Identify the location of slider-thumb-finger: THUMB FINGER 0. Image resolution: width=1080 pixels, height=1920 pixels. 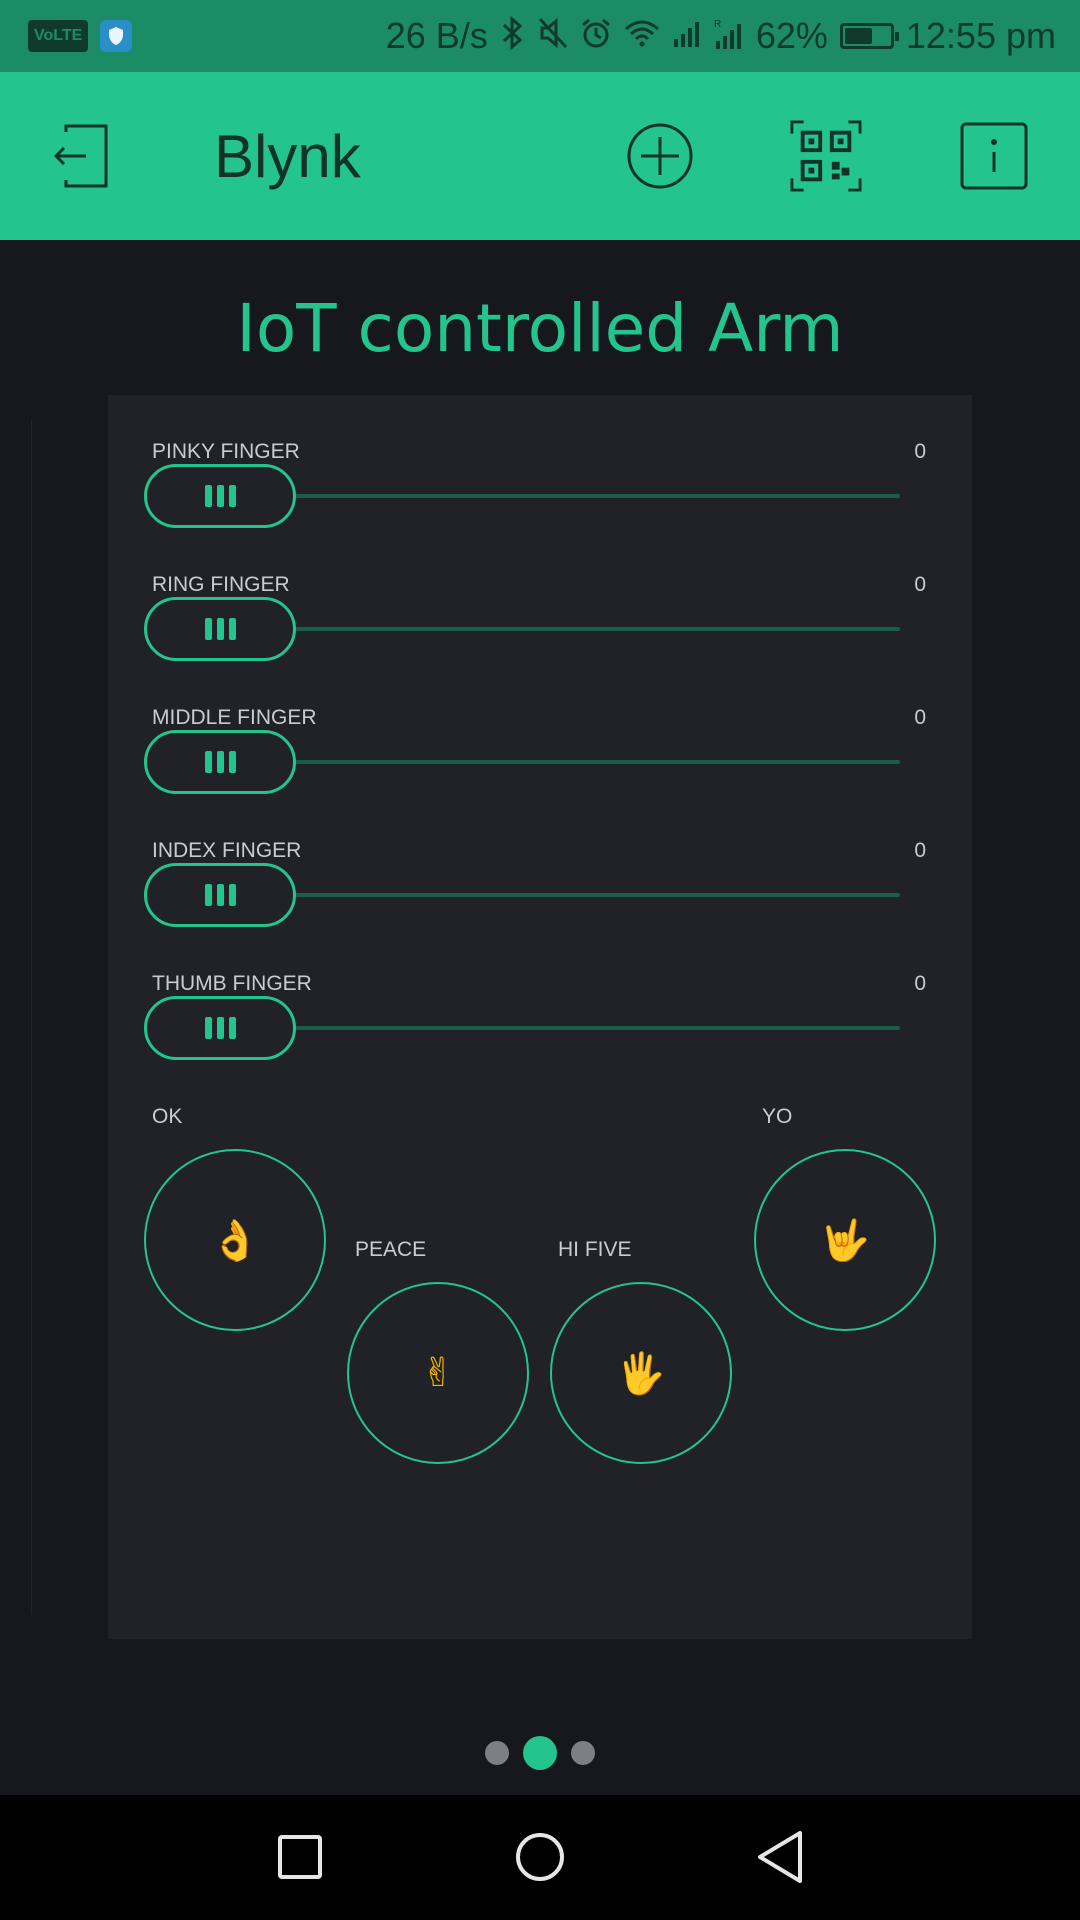
(535, 1027).